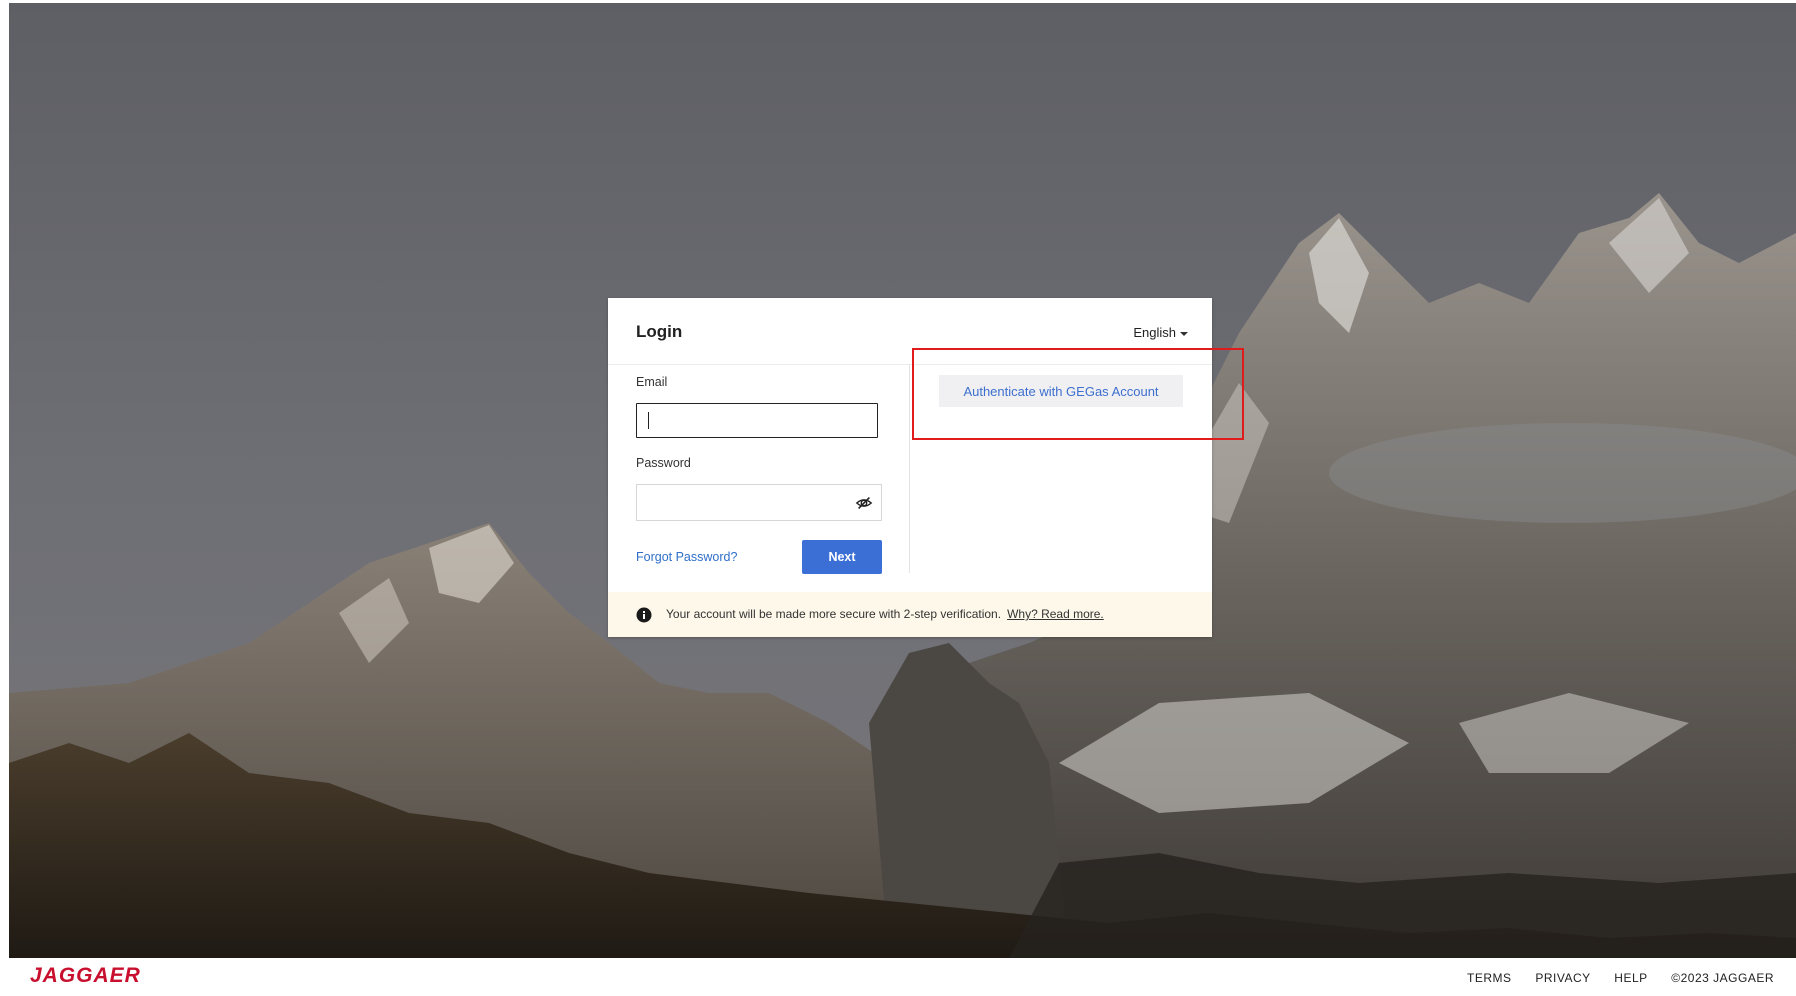  What do you see at coordinates (652, 382) in the screenshot?
I see `email-label: Email` at bounding box center [652, 382].